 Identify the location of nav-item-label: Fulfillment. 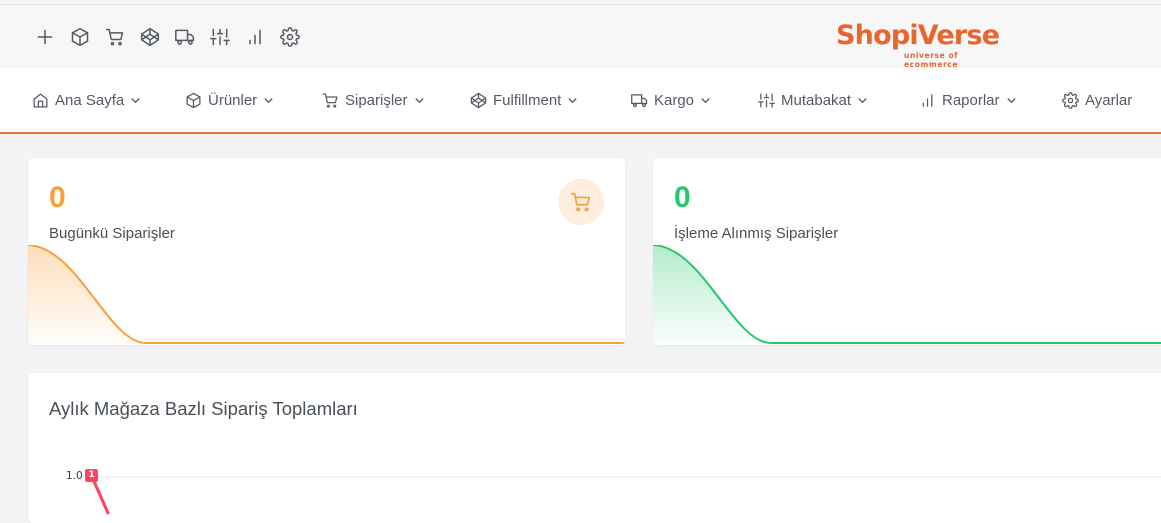
(527, 100).